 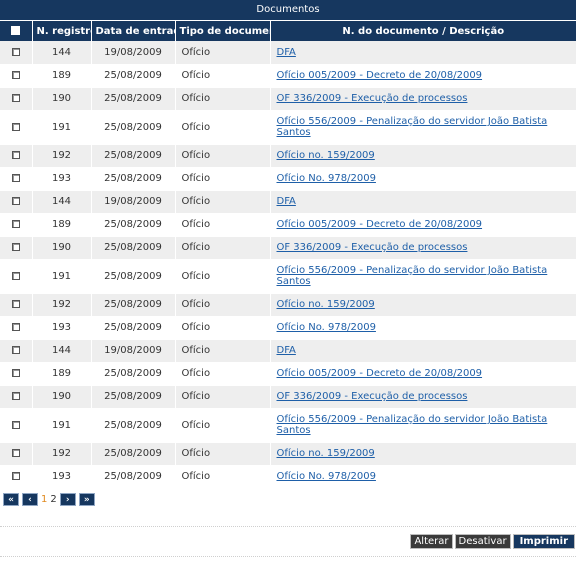 I want to click on cell-registro: 192, so click(x=62, y=305).